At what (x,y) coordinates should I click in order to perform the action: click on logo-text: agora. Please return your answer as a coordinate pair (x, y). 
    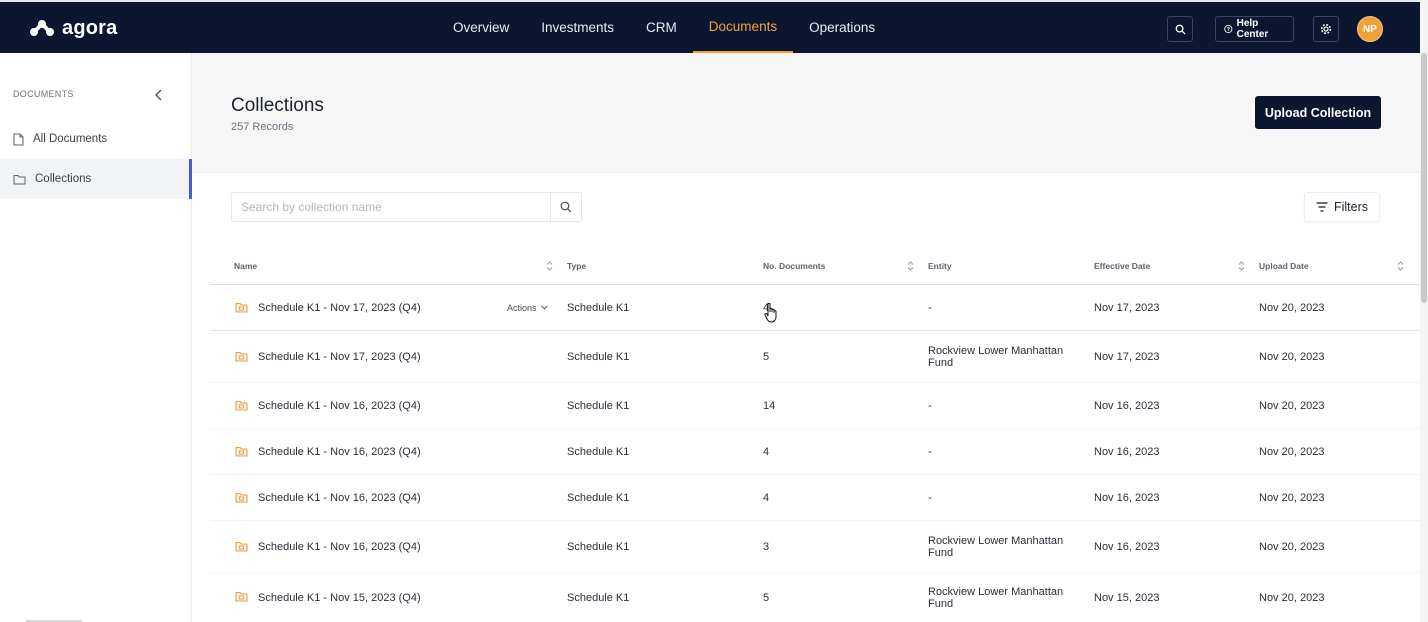
    Looking at the image, I should click on (90, 27).